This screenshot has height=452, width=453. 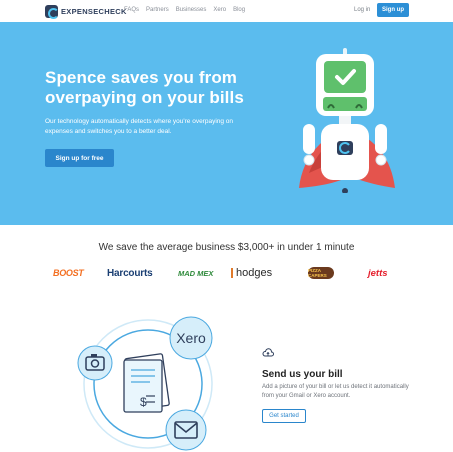 I want to click on signup-free-button: Sign up for free, so click(x=79, y=158).